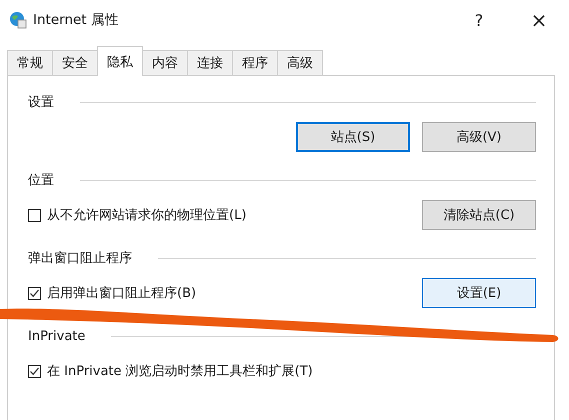 This screenshot has height=420, width=569. What do you see at coordinates (41, 102) in the screenshot?
I see `section-title: 设置` at bounding box center [41, 102].